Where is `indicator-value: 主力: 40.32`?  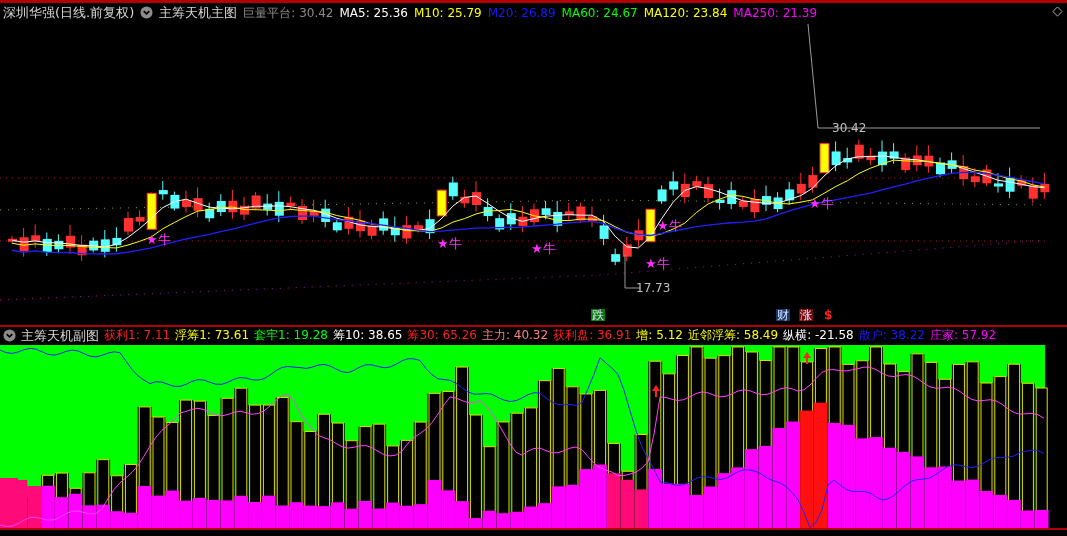 indicator-value: 主力: 40.32 is located at coordinates (515, 335).